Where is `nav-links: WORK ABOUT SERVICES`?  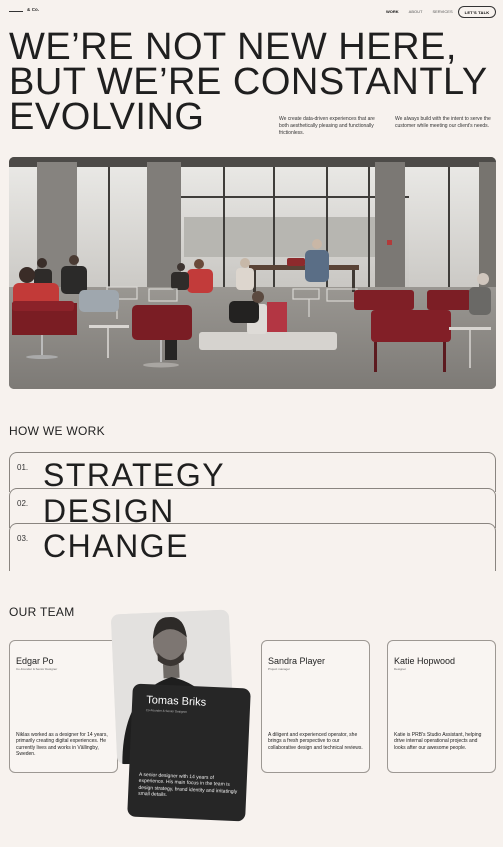
nav-links: WORK ABOUT SERVICES is located at coordinates (419, 11).